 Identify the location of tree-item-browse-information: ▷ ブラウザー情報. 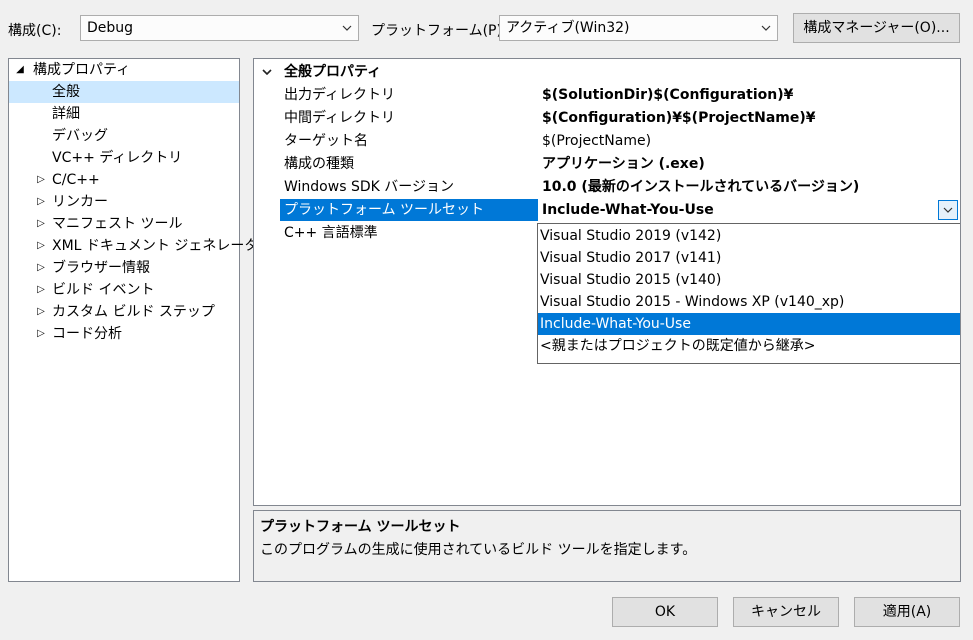
(124, 268).